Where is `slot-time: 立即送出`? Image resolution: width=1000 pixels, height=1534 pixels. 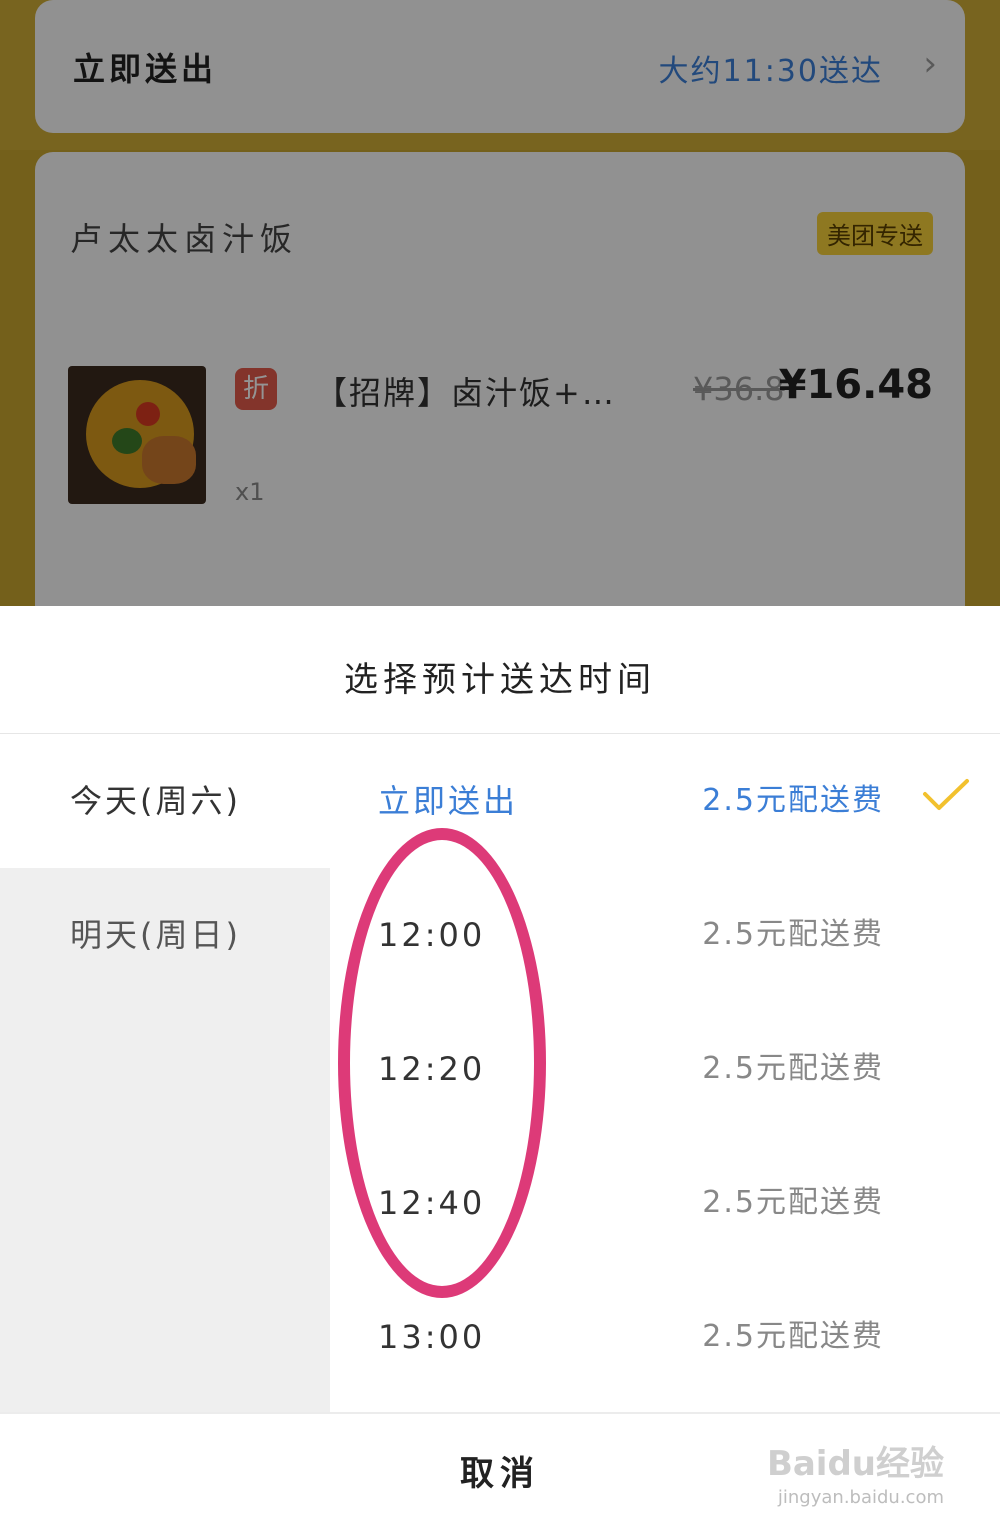 slot-time: 立即送出 is located at coordinates (448, 801).